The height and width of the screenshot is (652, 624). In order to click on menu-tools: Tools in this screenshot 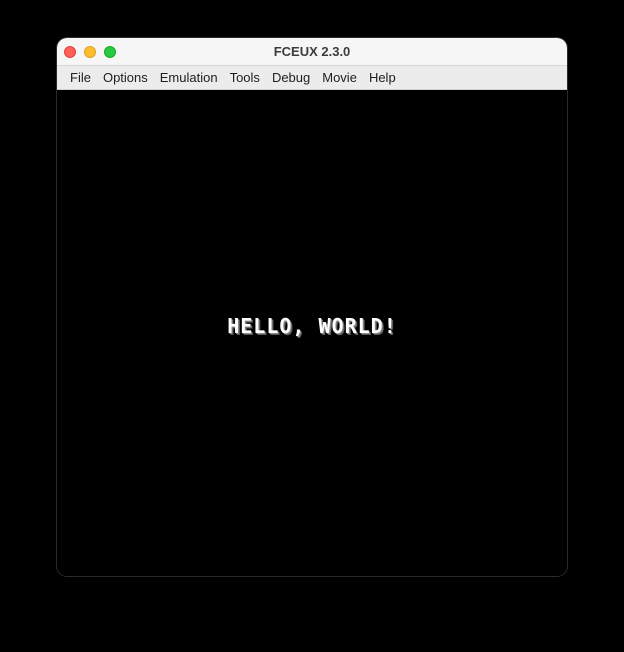, I will do `click(245, 77)`.